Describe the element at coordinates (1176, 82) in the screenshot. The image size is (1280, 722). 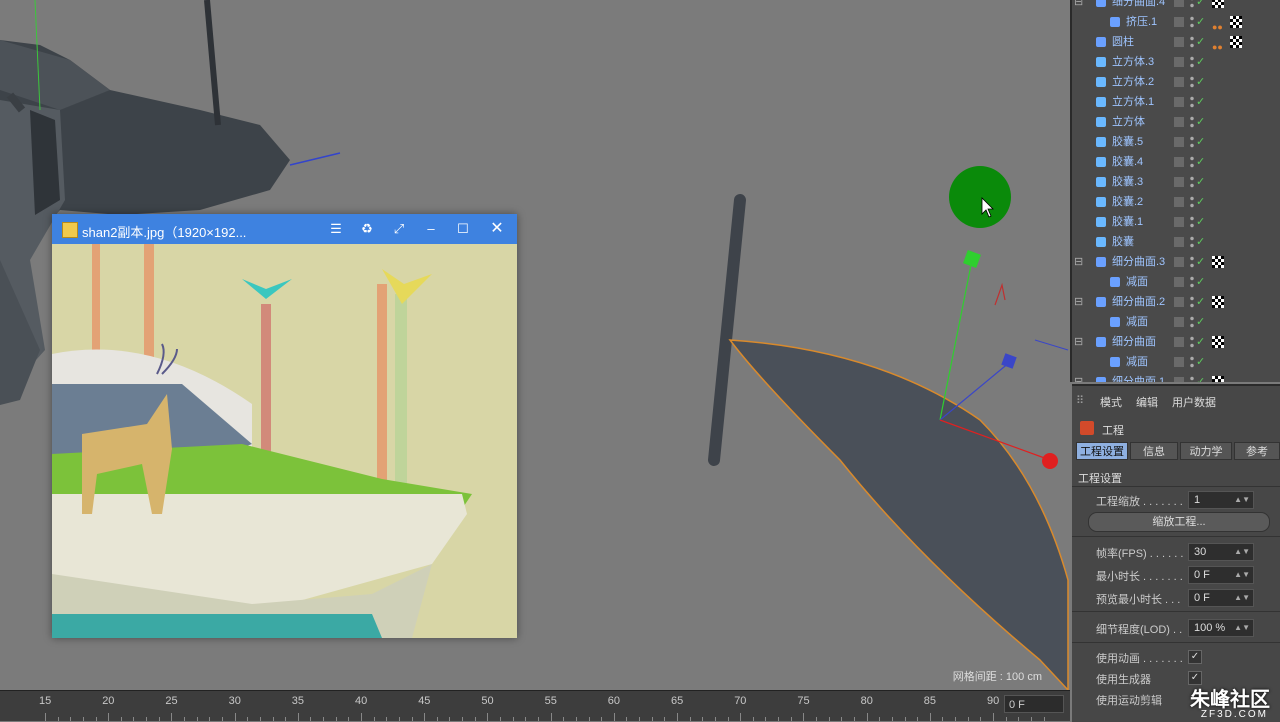
I see `object-row: 立方体.2 ✓` at that location.